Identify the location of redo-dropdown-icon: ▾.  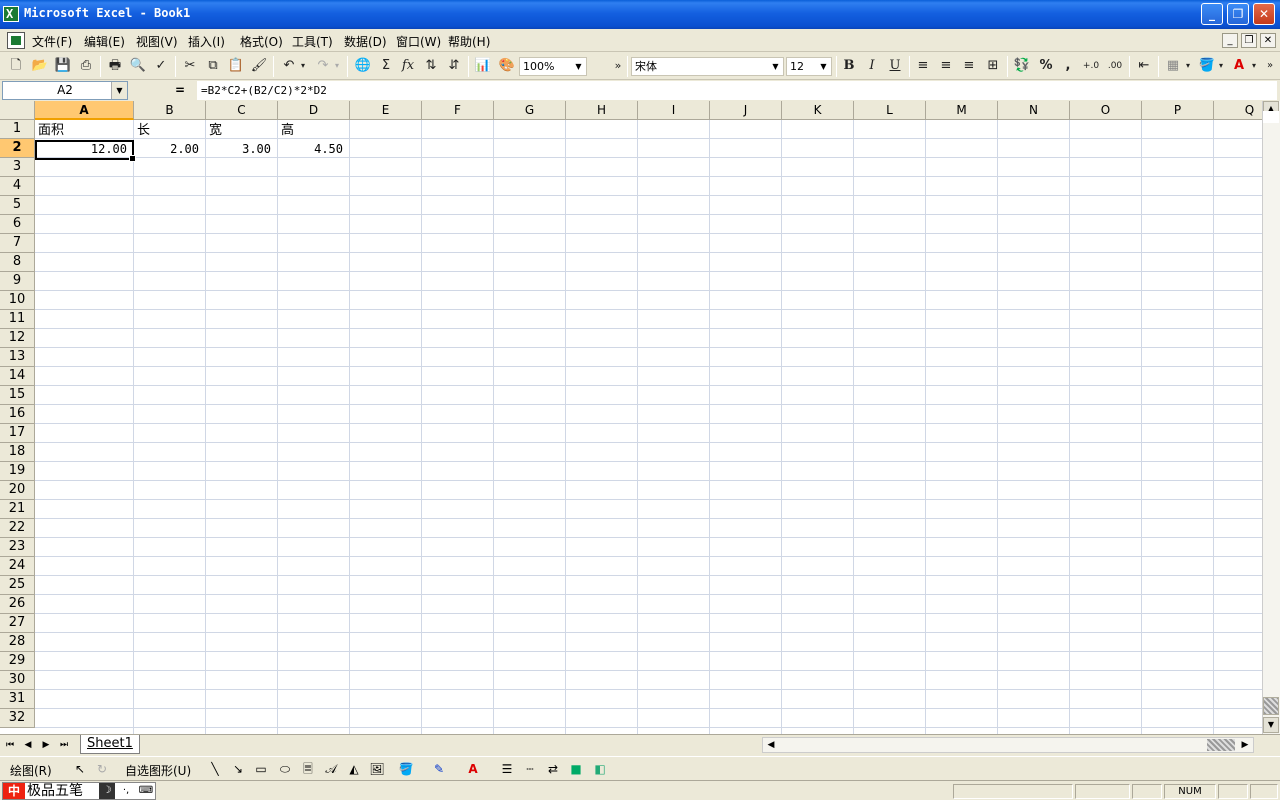
(337, 66).